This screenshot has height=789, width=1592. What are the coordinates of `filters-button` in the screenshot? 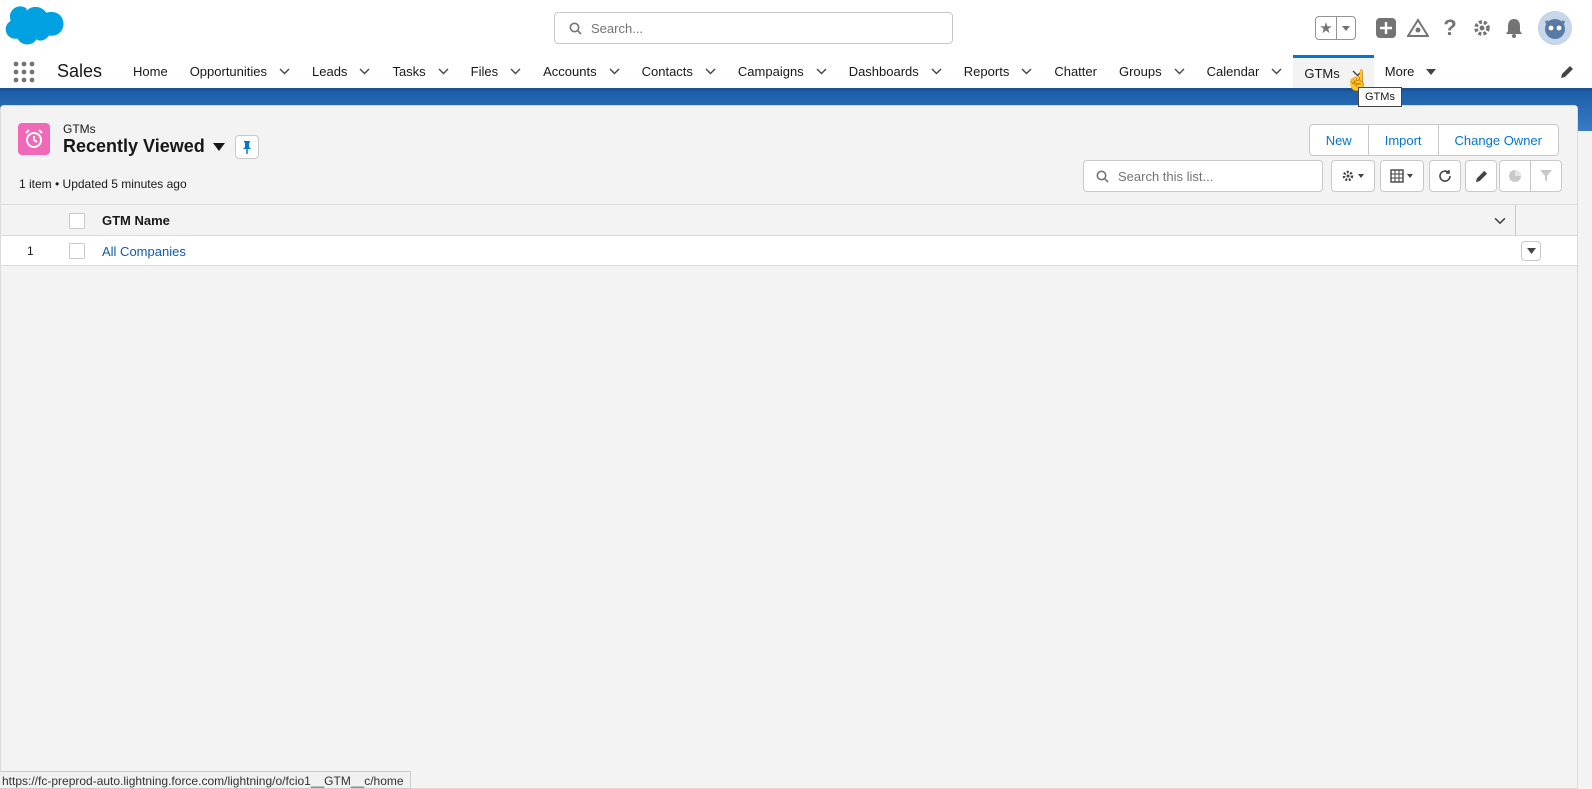 It's located at (1546, 176).